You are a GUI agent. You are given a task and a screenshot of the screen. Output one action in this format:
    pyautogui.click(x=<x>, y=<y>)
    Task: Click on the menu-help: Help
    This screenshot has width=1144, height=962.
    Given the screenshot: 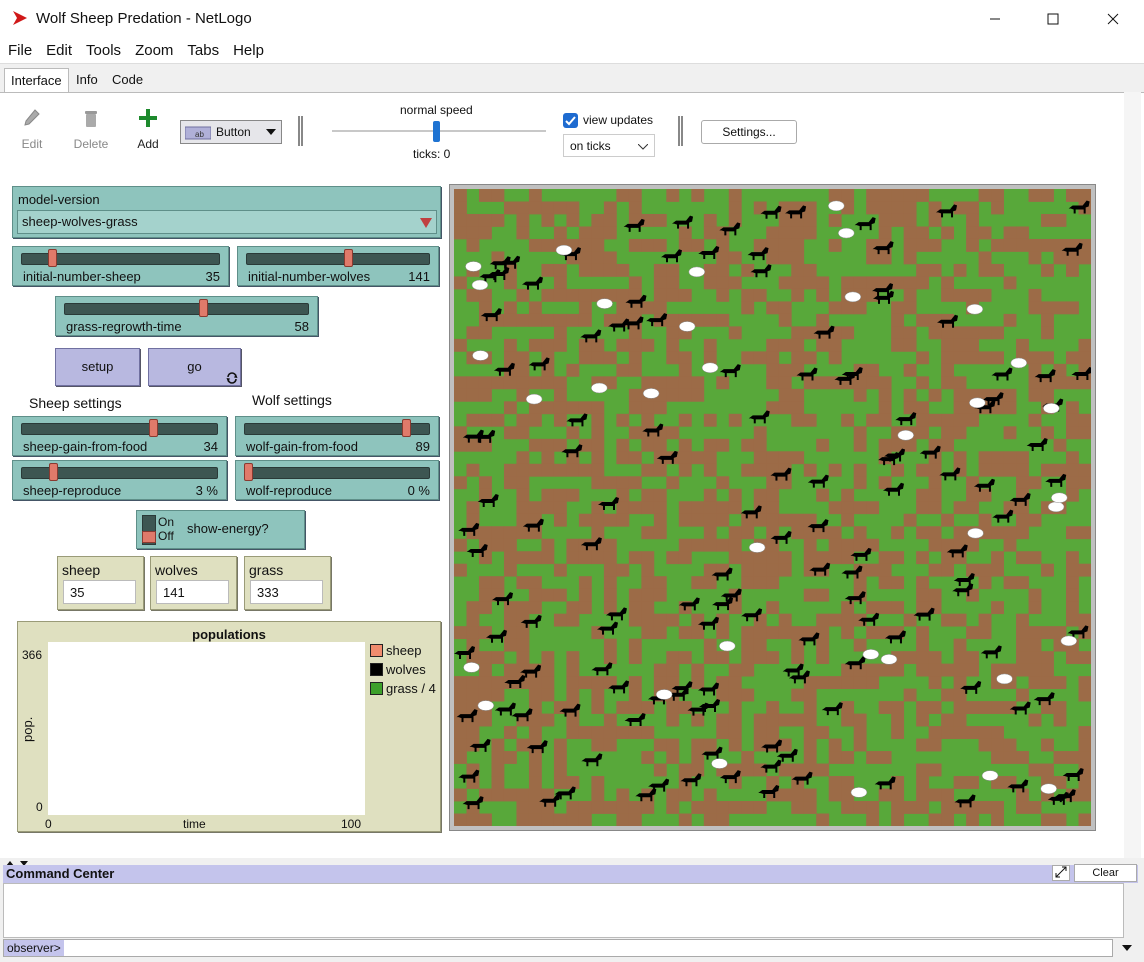 What is the action you would take?
    pyautogui.click(x=248, y=50)
    